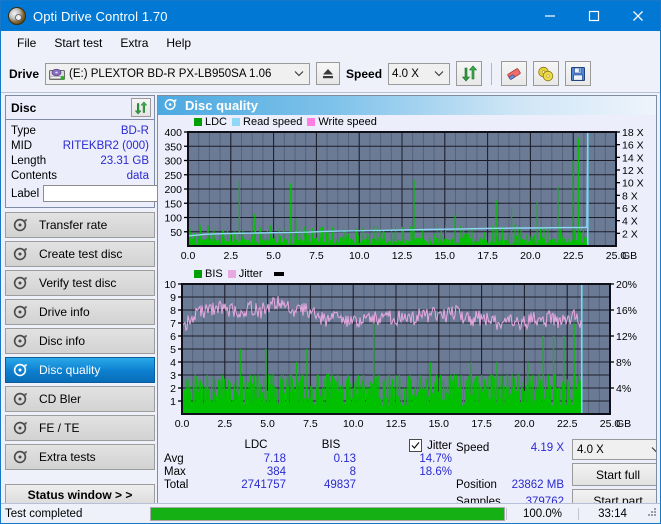  Describe the element at coordinates (614, 474) in the screenshot. I see `start-full-button: Start full` at that location.